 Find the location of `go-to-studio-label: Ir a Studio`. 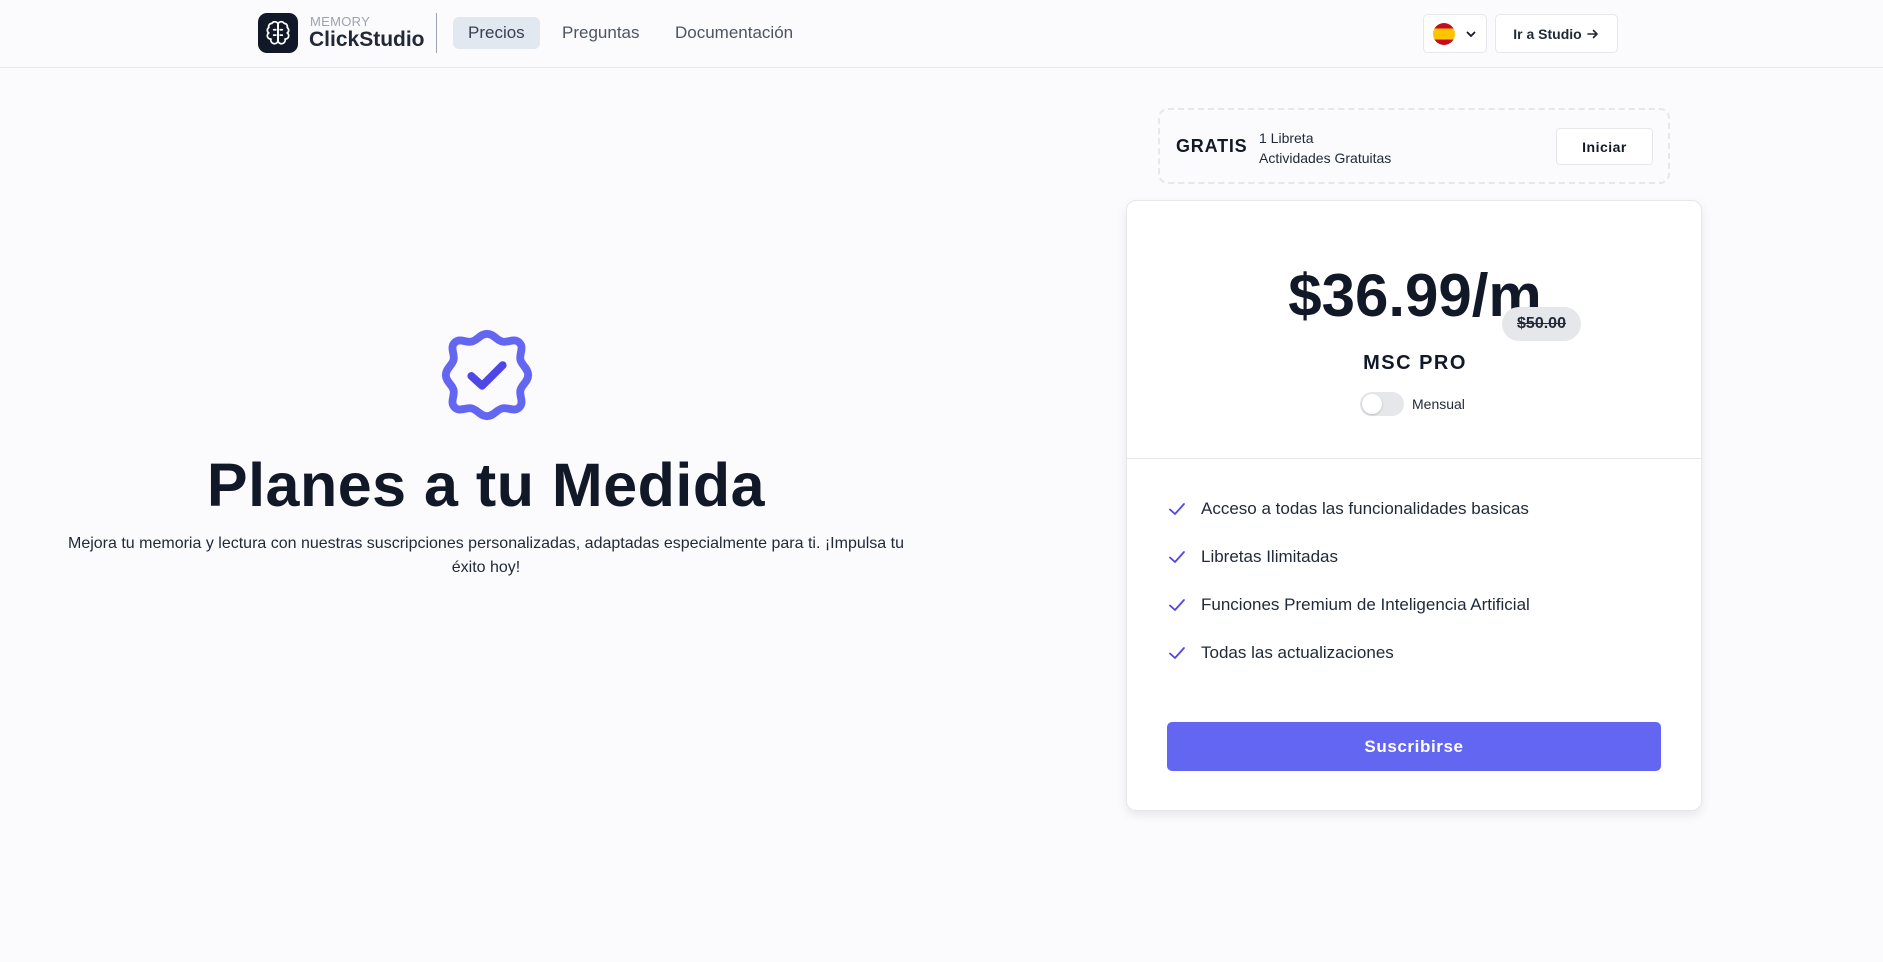

go-to-studio-label: Ir a Studio is located at coordinates (1547, 33).